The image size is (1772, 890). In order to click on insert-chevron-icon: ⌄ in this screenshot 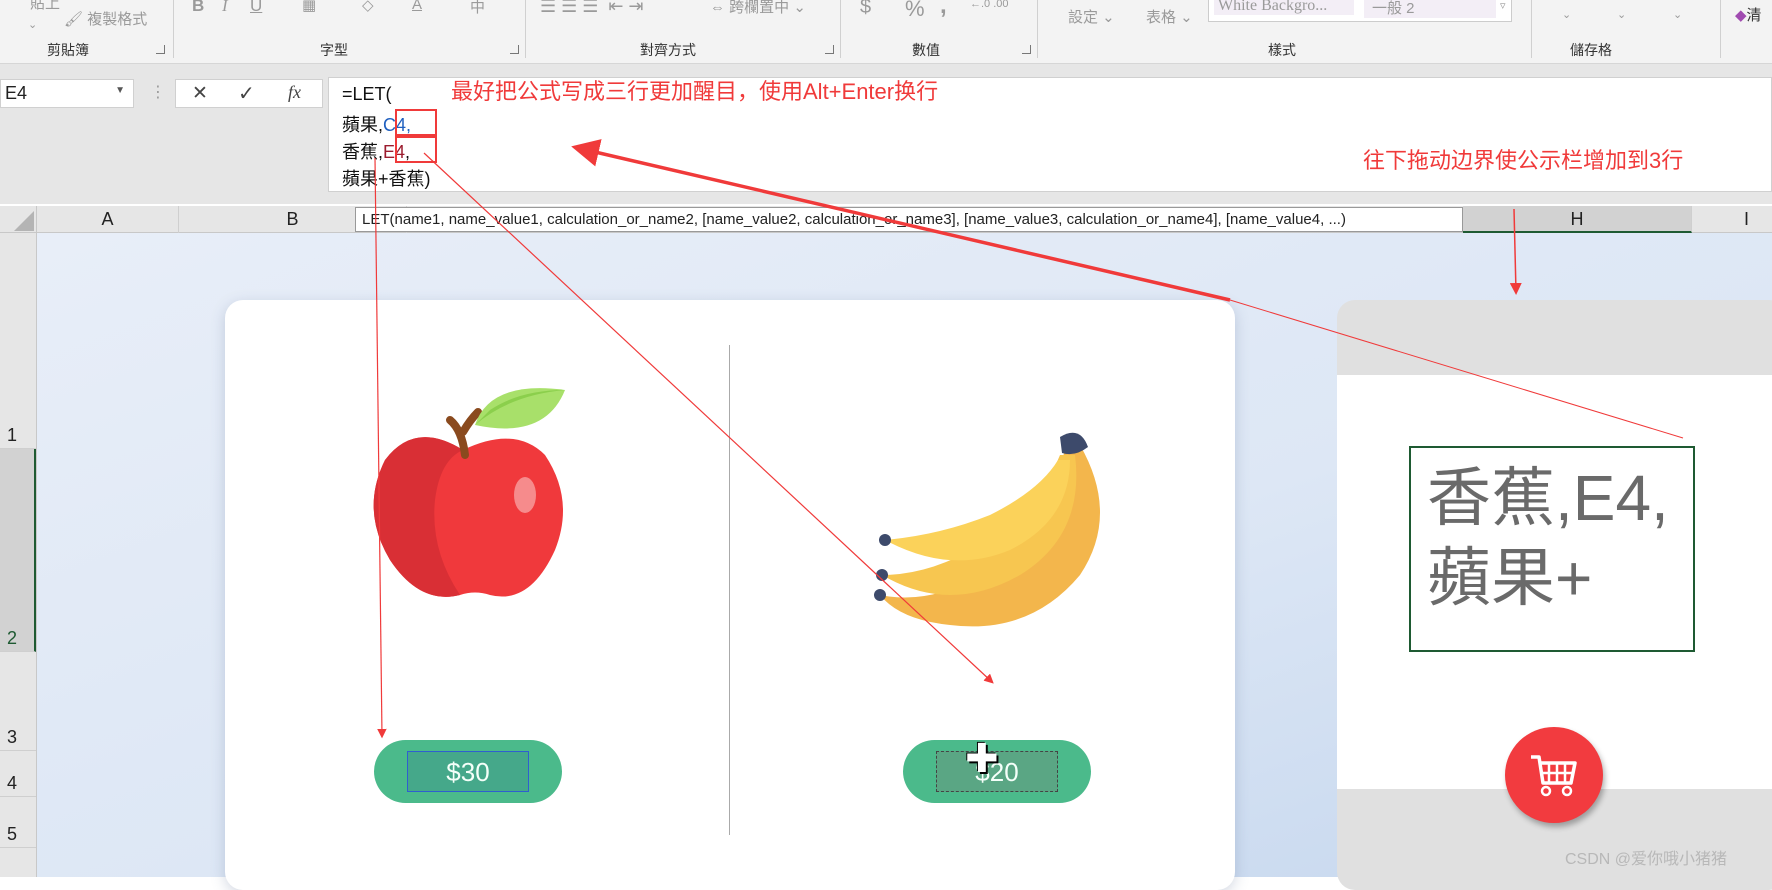, I will do `click(1566, 14)`.